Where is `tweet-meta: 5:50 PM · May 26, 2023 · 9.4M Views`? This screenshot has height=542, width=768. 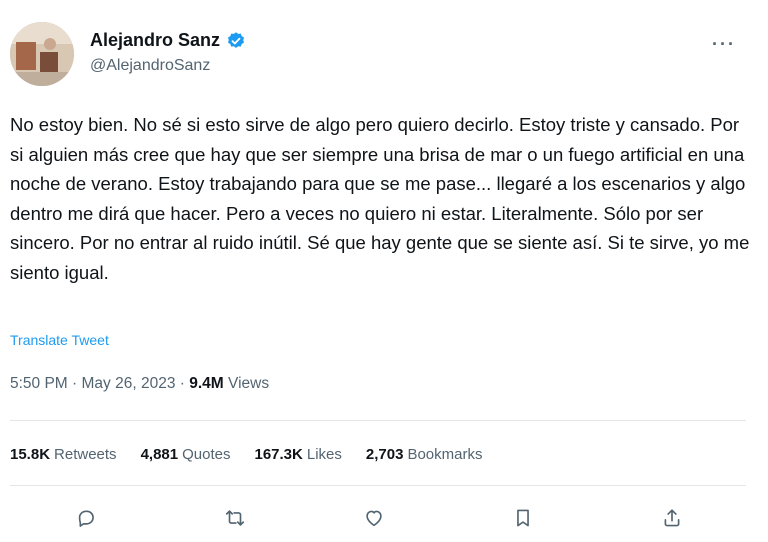 tweet-meta: 5:50 PM · May 26, 2023 · 9.4M Views is located at coordinates (139, 384).